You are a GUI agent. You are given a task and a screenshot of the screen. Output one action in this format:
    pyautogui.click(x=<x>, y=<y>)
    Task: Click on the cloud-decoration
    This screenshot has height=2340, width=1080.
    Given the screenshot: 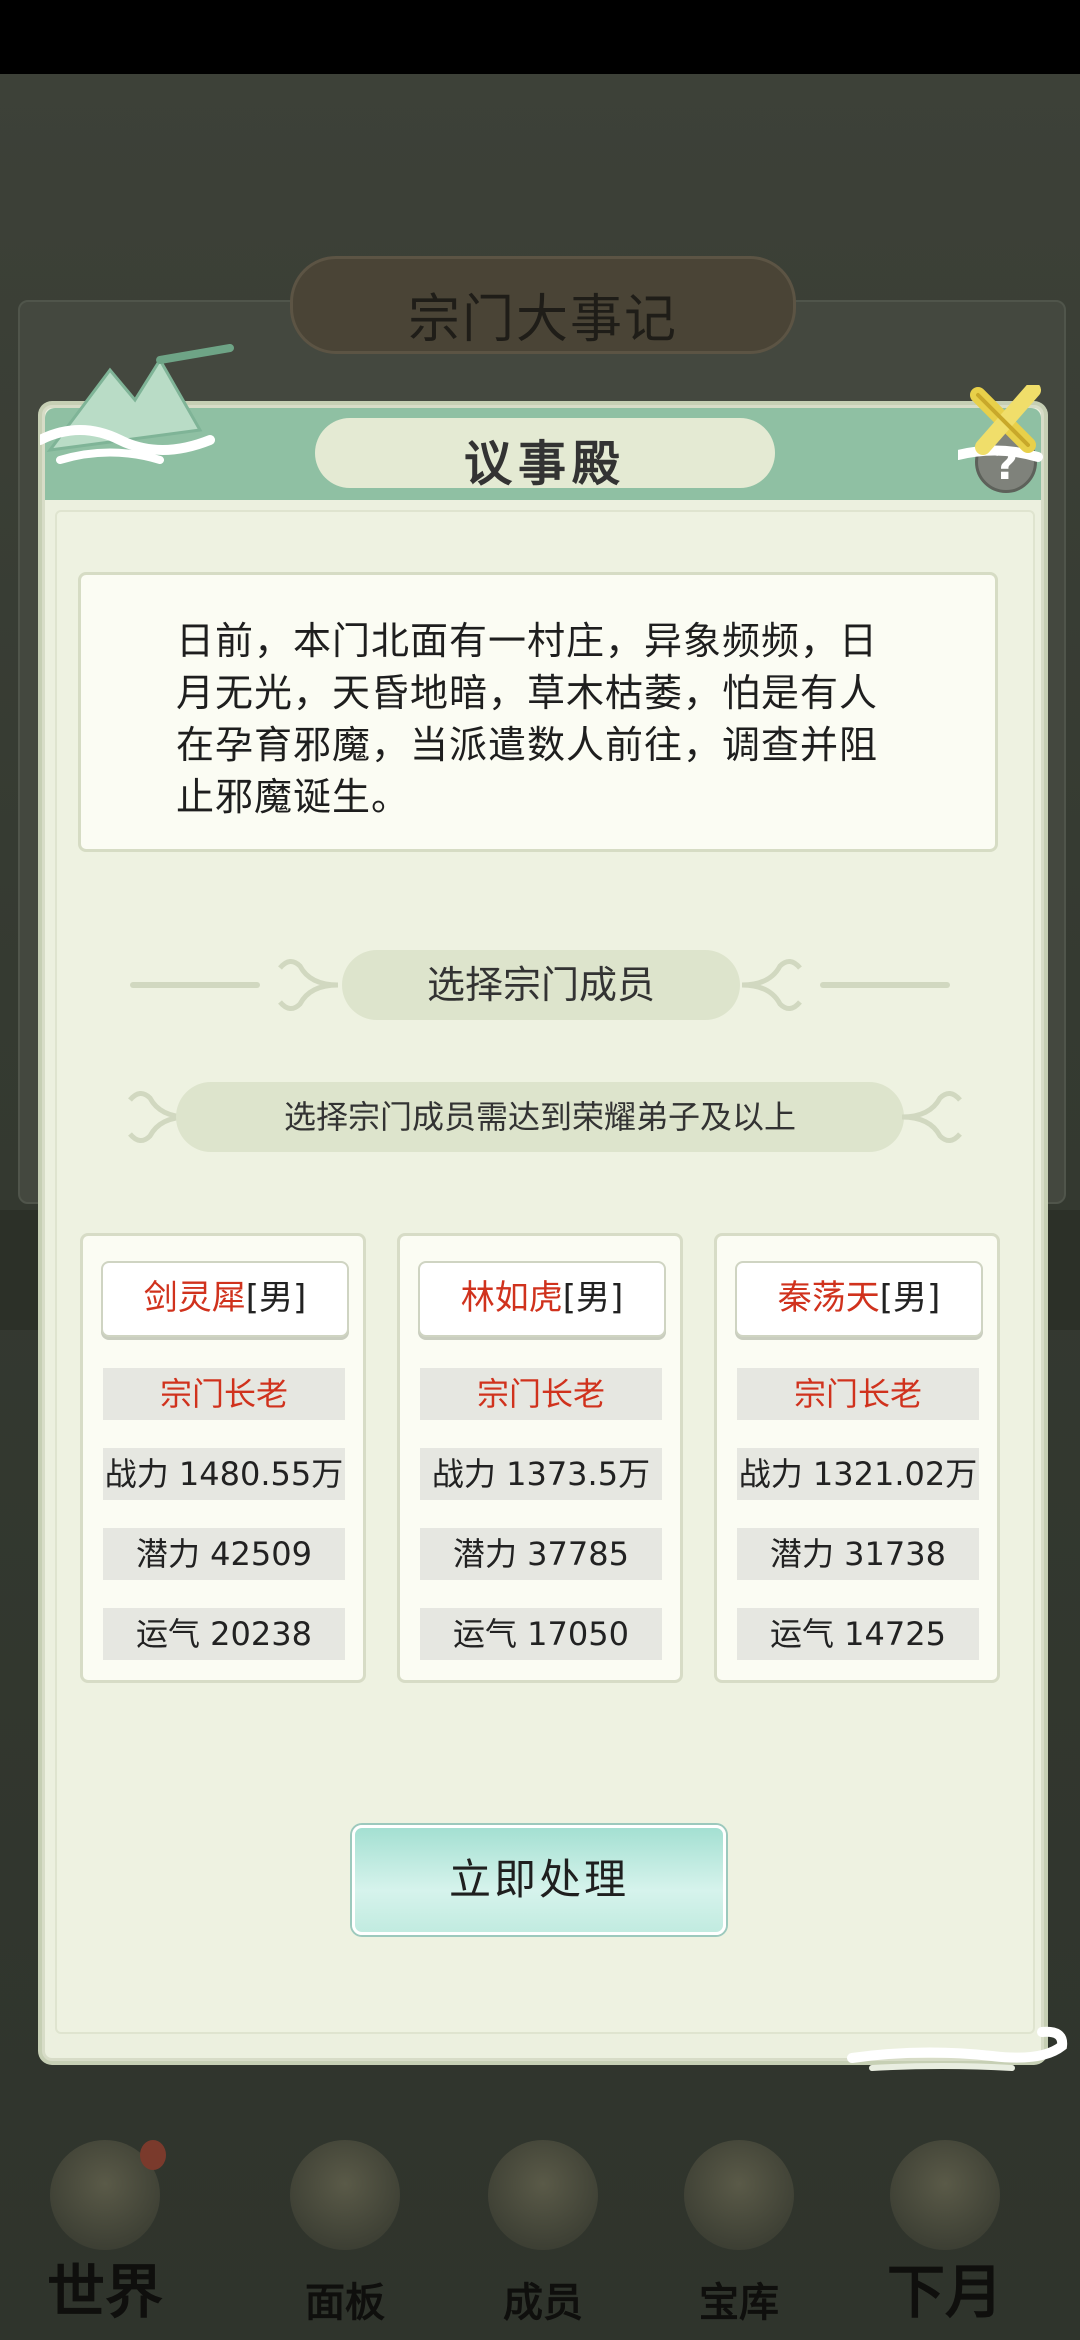 What is the action you would take?
    pyautogui.click(x=957, y=2048)
    